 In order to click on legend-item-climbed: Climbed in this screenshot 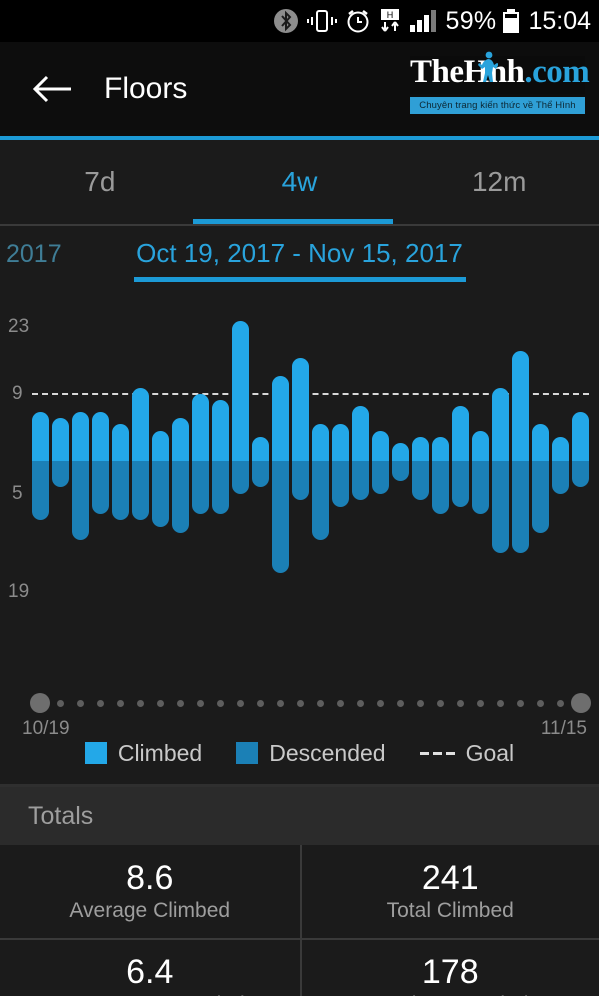, I will do `click(143, 753)`.